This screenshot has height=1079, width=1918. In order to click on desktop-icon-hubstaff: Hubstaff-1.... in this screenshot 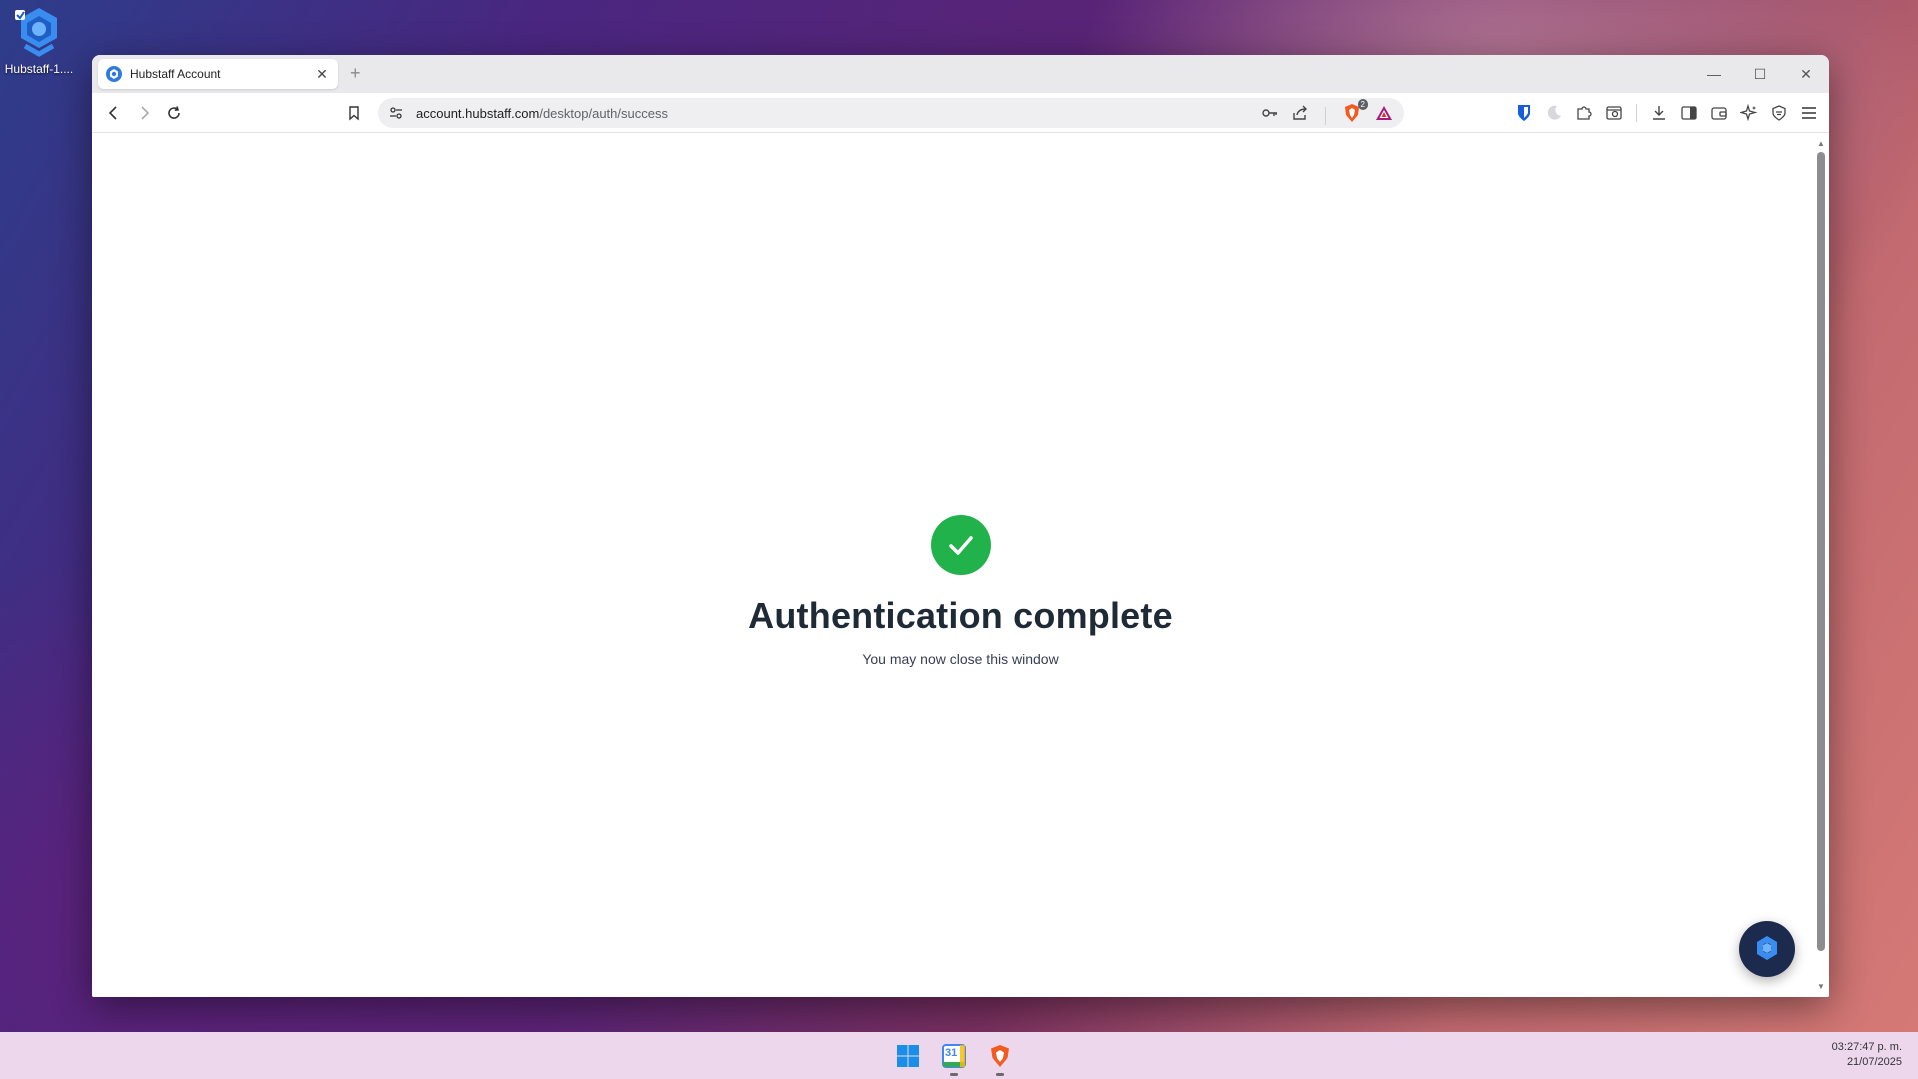, I will do `click(39, 40)`.